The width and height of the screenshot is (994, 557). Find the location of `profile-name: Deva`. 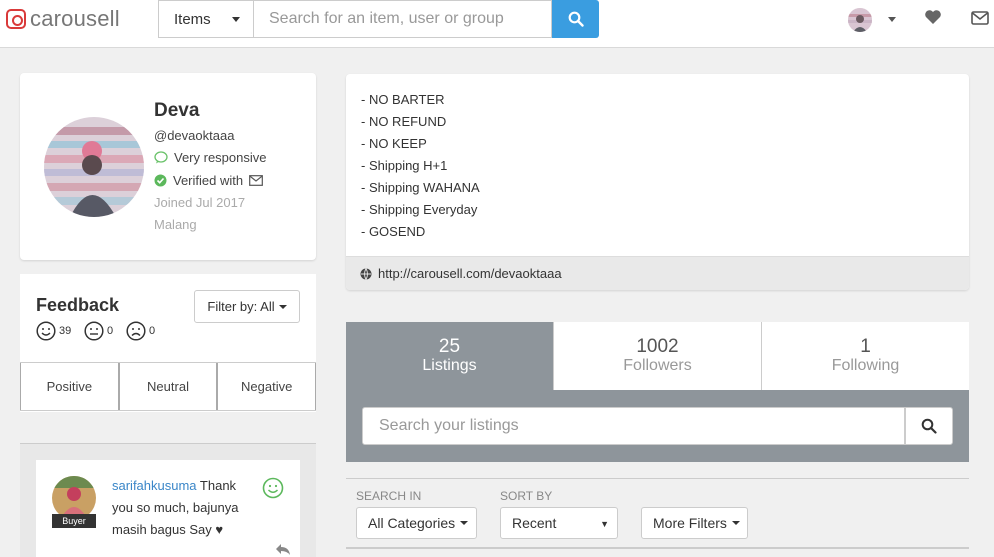

profile-name: Deva is located at coordinates (177, 110).